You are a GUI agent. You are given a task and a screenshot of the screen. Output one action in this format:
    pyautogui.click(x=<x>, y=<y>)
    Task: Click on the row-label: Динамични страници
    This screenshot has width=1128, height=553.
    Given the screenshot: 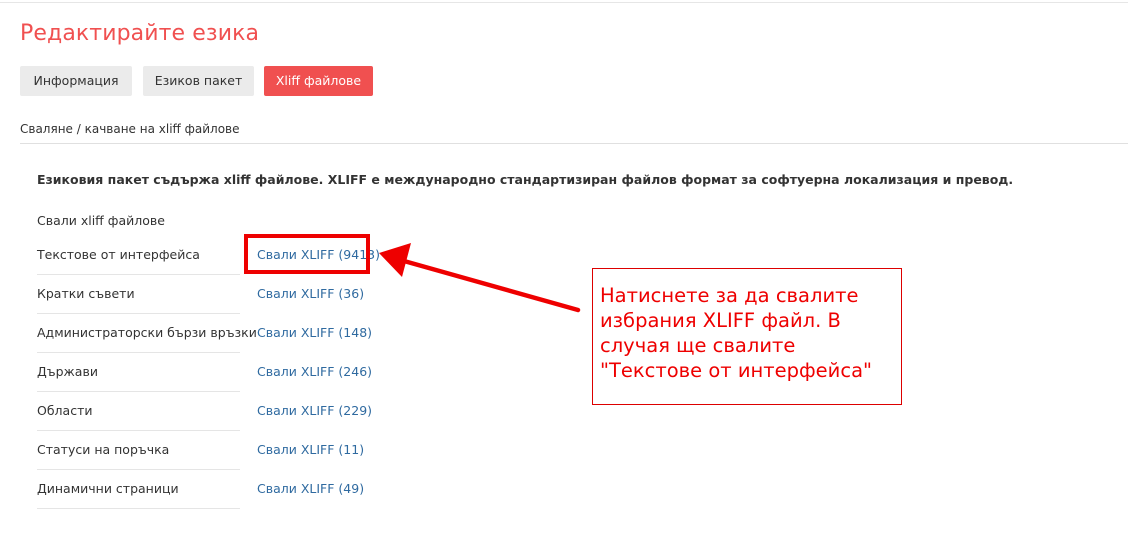 What is the action you would take?
    pyautogui.click(x=138, y=489)
    